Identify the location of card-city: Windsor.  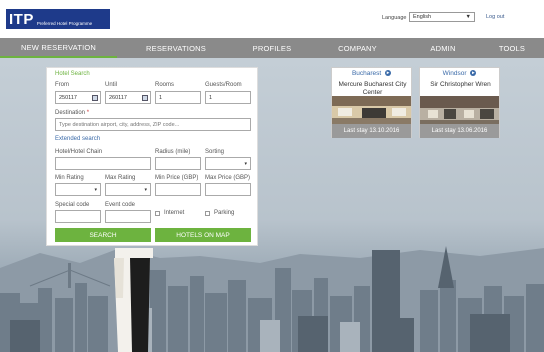
(454, 73).